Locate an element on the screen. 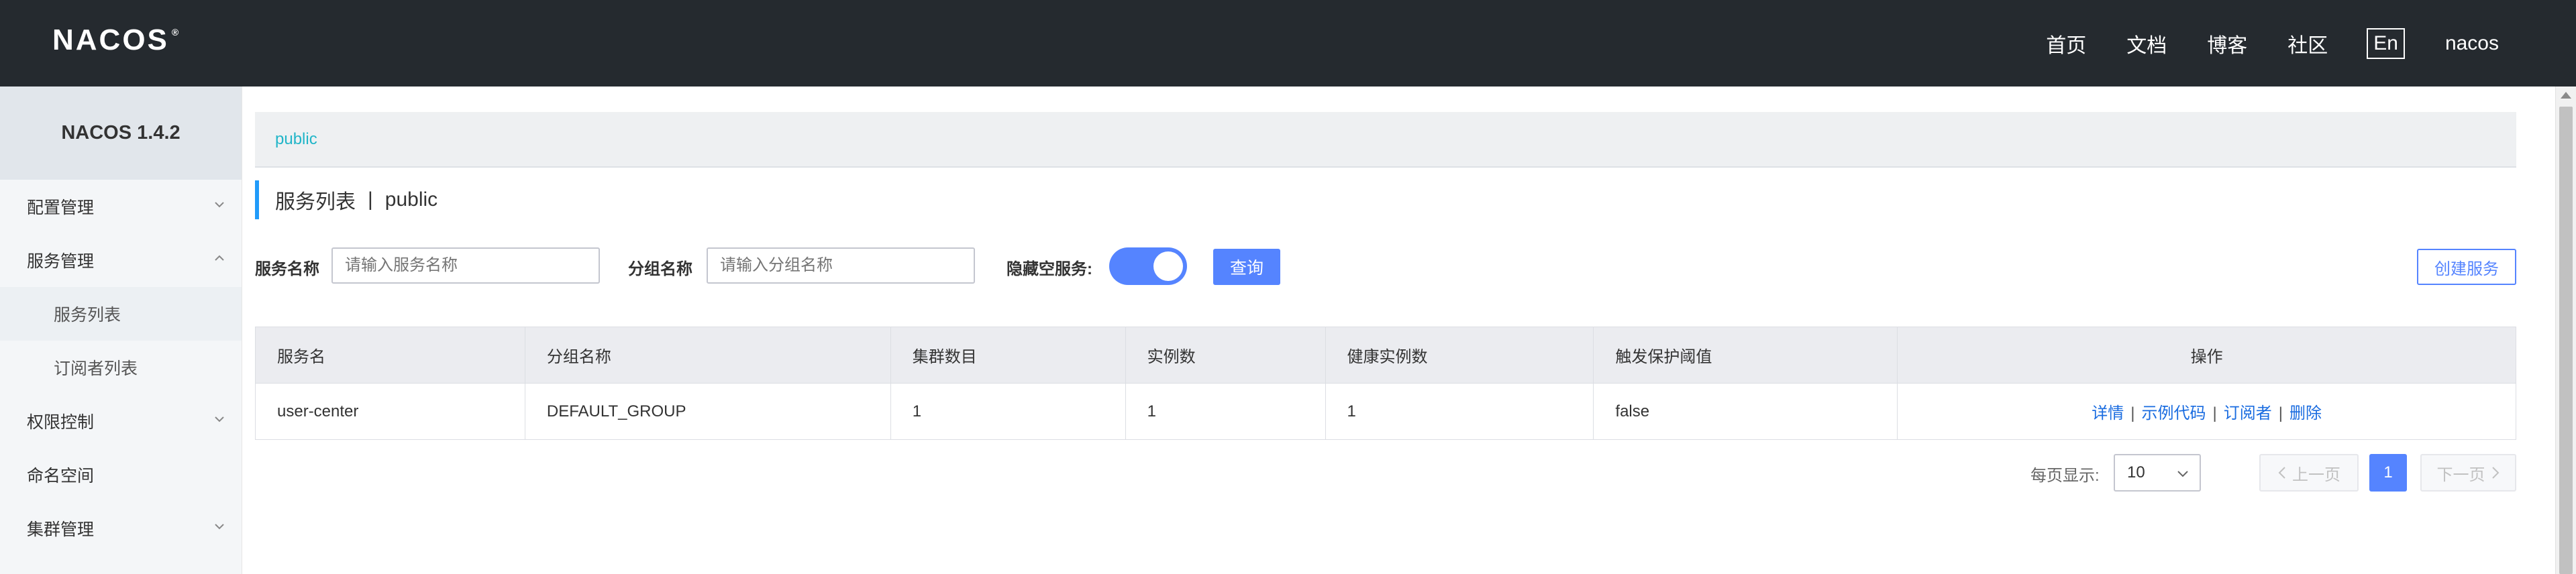  namespace-link: public is located at coordinates (296, 139).